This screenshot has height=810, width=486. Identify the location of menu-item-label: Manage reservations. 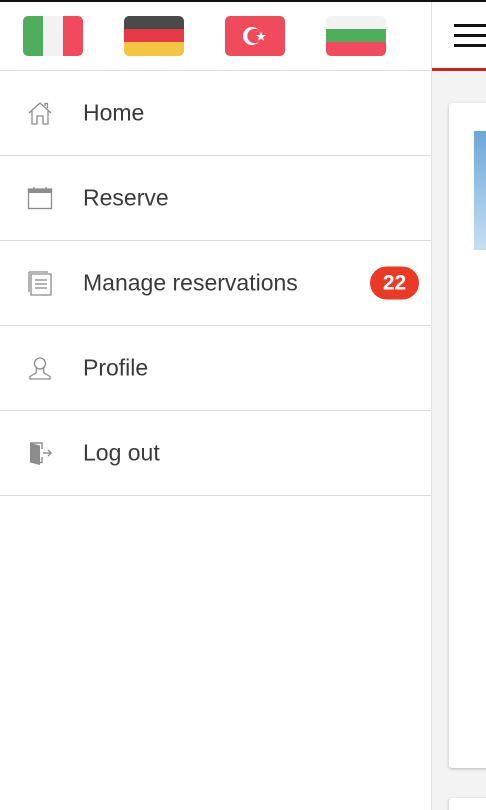
(190, 282).